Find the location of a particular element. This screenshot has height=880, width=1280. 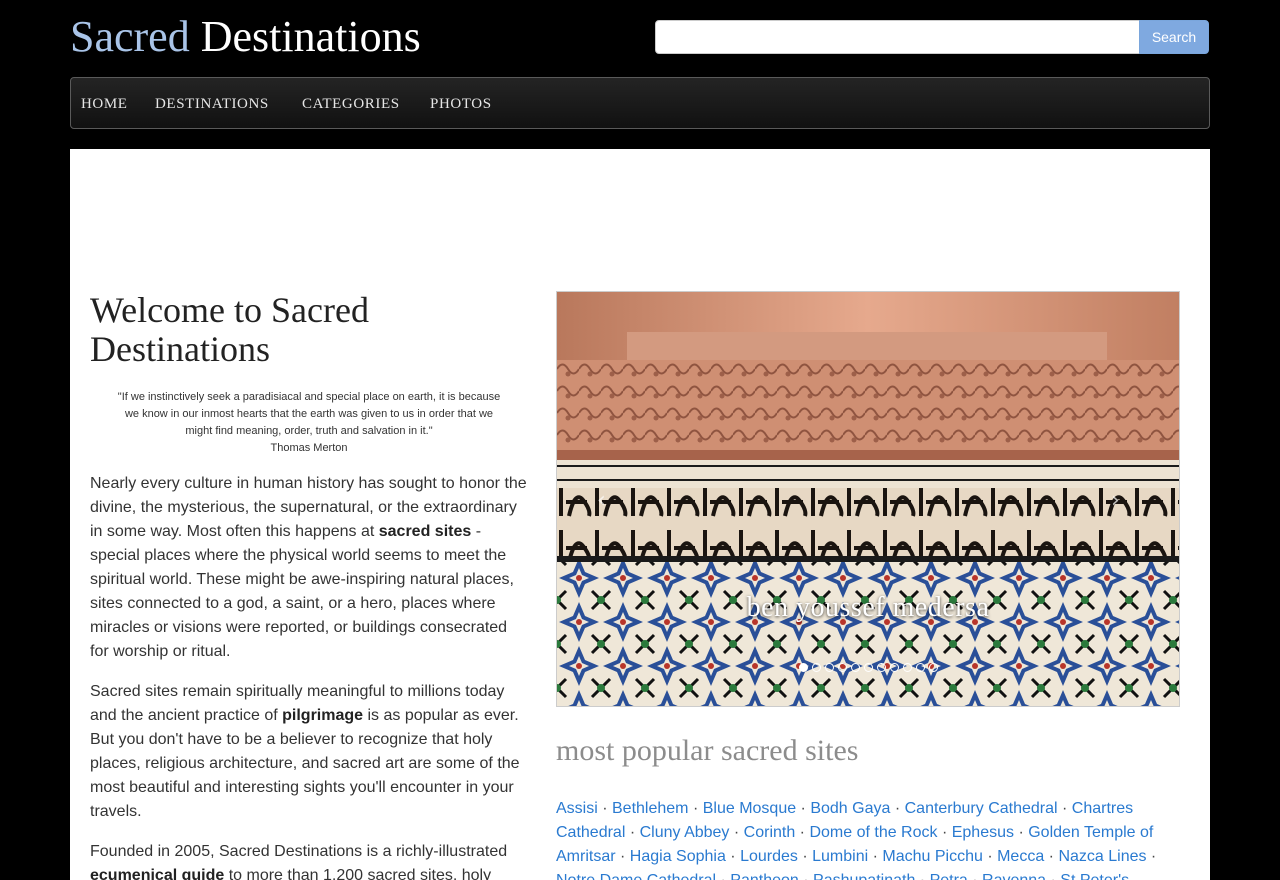

site-link: Lumbini is located at coordinates (840, 856).